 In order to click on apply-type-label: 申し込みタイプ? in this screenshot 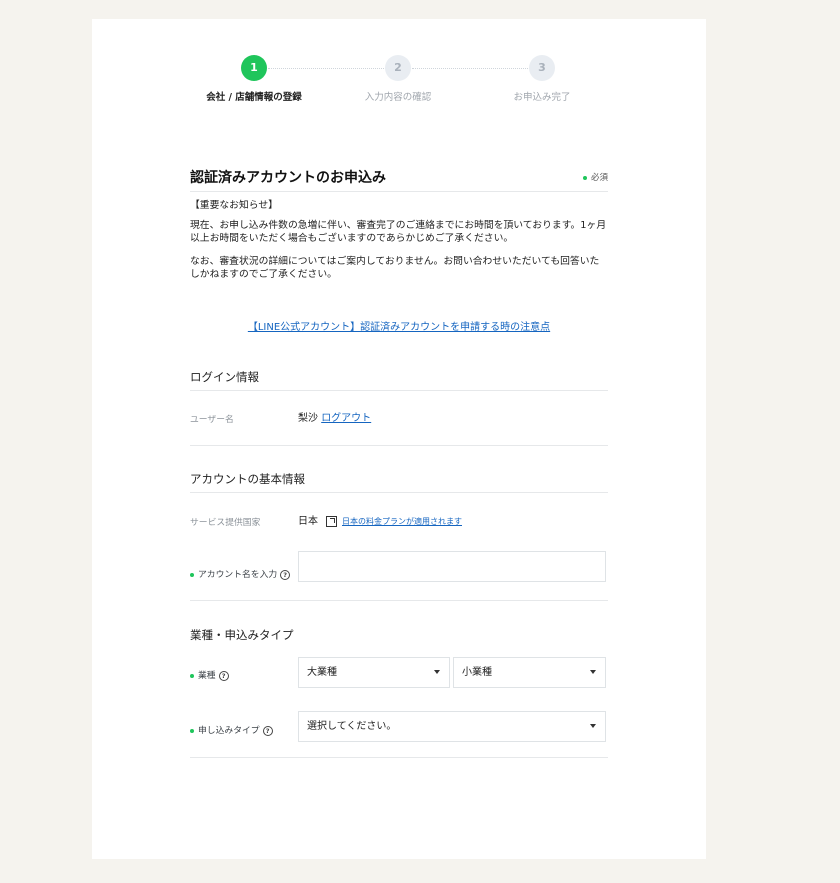, I will do `click(231, 729)`.